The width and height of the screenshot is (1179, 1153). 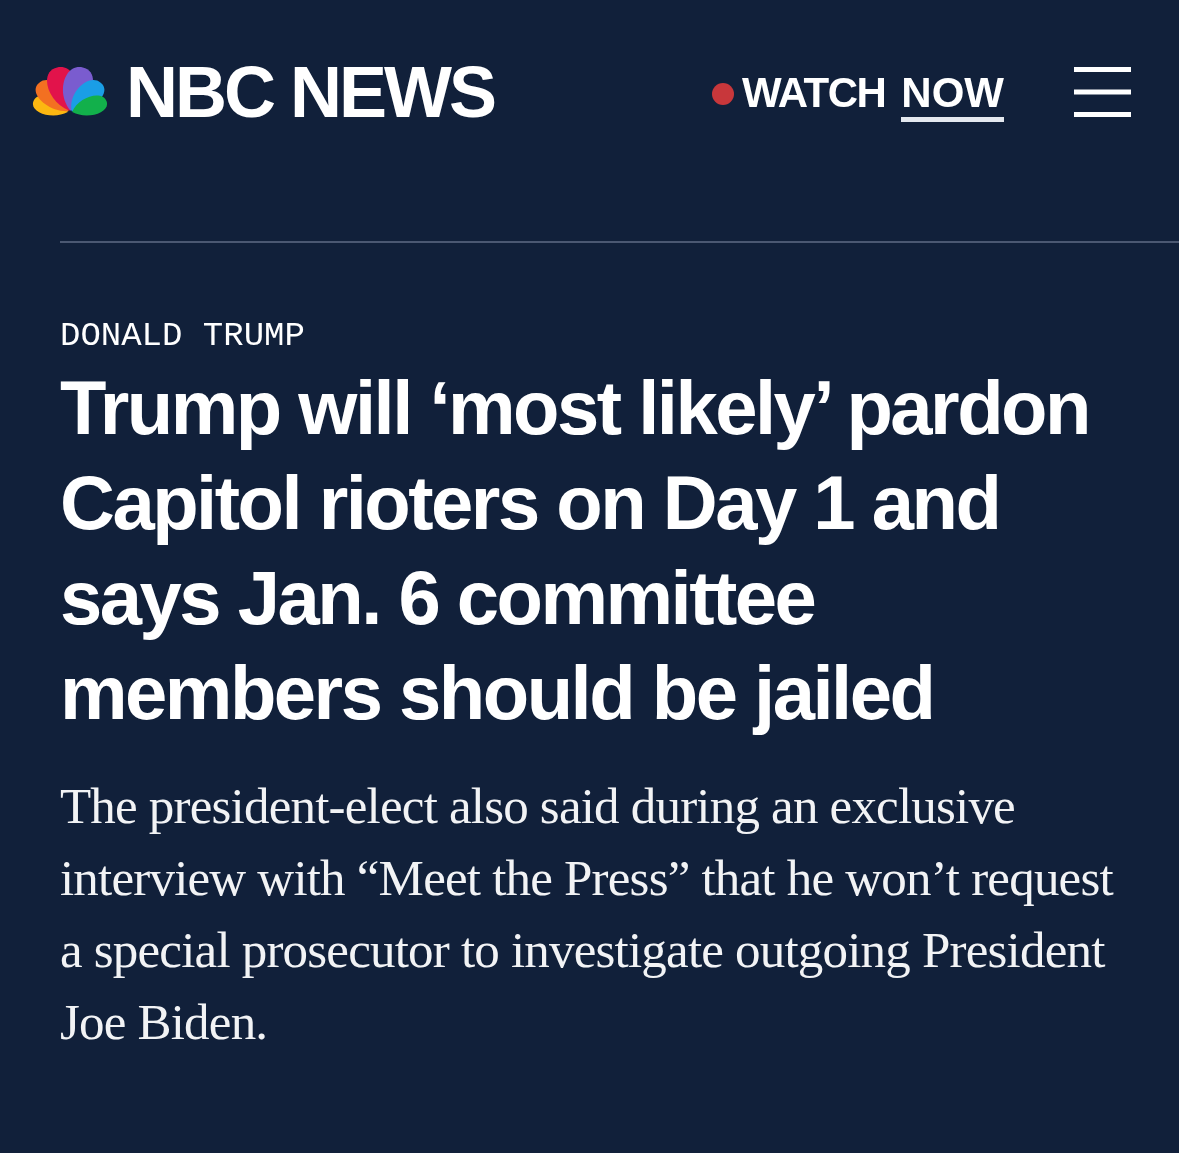 I want to click on live-dot-icon, so click(x=723, y=94).